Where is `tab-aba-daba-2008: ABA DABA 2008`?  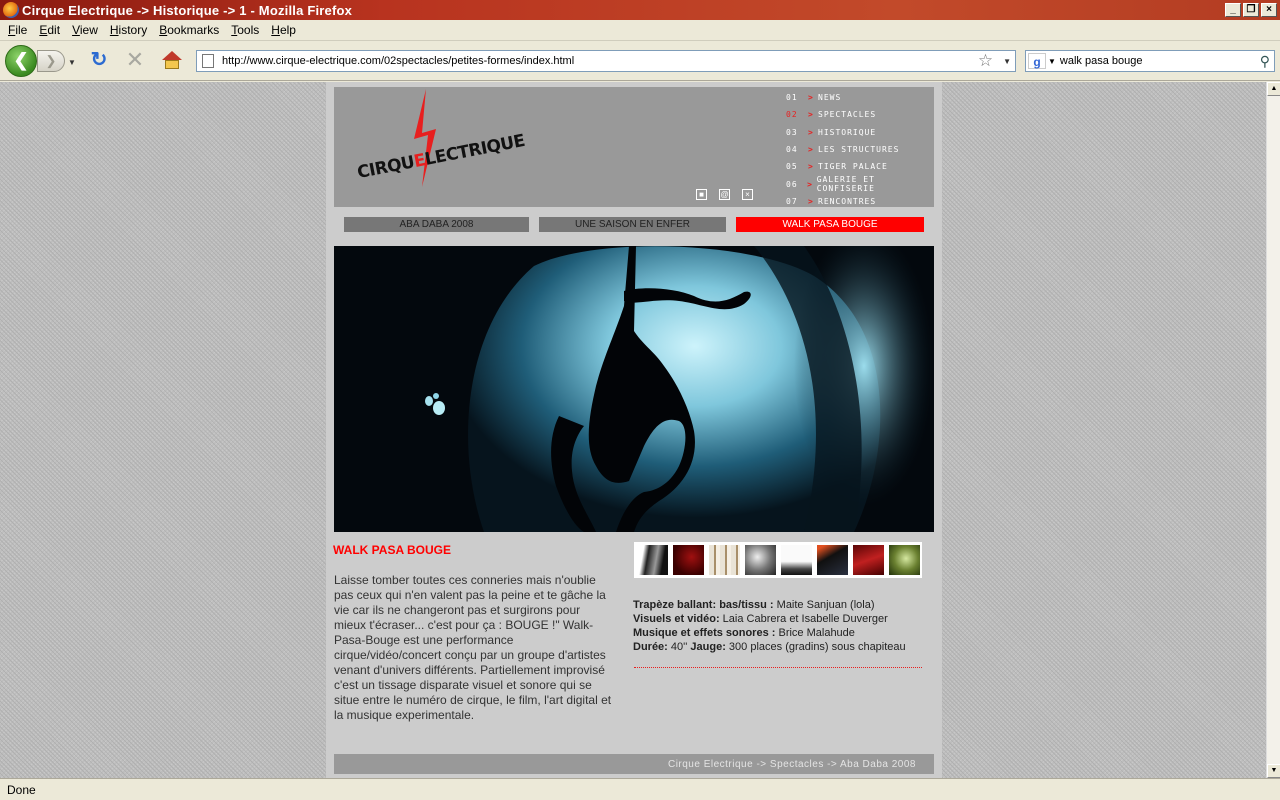
tab-aba-daba-2008: ABA DABA 2008 is located at coordinates (436, 224).